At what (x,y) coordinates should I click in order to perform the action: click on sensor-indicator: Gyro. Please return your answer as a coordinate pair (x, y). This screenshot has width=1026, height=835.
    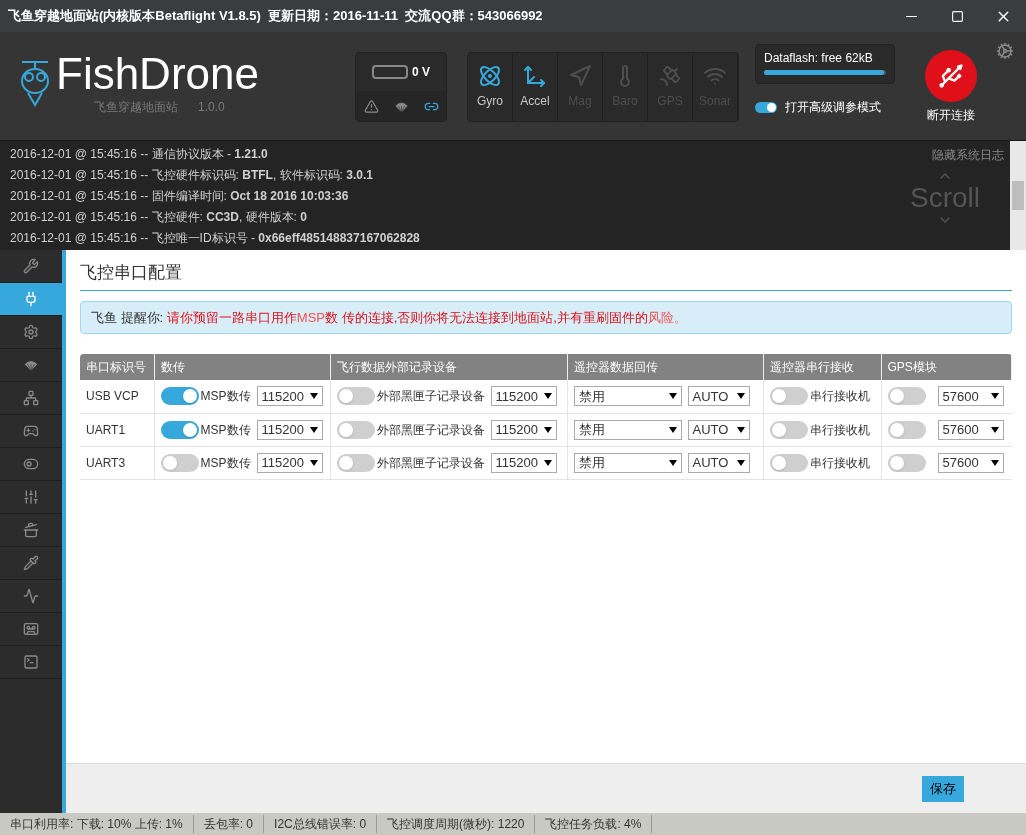
    Looking at the image, I should click on (490, 87).